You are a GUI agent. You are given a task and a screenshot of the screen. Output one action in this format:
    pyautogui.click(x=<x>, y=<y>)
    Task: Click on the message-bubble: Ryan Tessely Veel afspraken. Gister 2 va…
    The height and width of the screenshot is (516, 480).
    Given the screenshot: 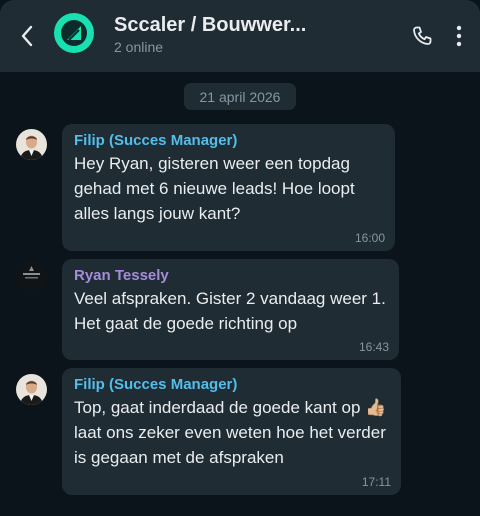 What is the action you would take?
    pyautogui.click(x=230, y=309)
    